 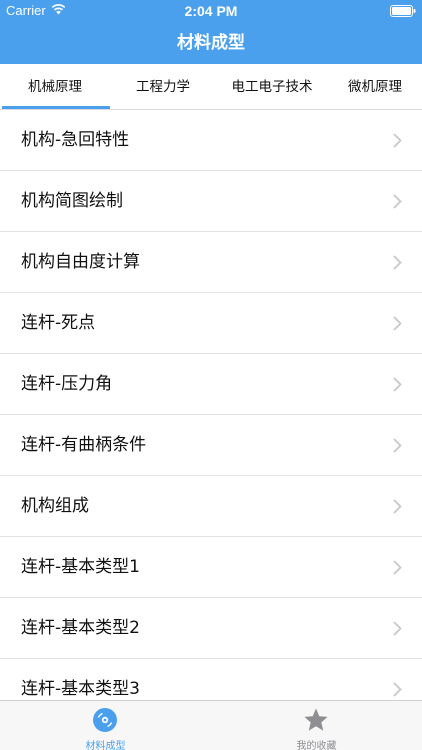 I want to click on tab-label: 微机原理, so click(x=375, y=87).